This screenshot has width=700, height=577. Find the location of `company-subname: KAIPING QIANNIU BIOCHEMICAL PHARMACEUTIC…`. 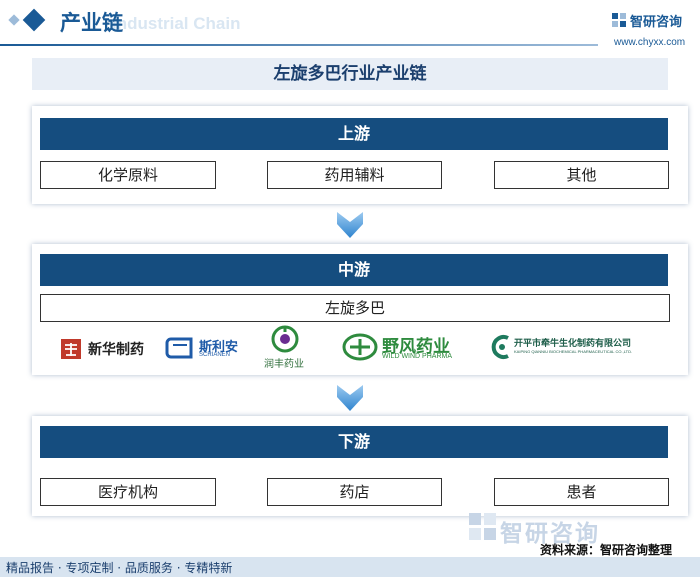

company-subname: KAIPING QIANNIU BIOCHEMICAL PHARMACEUTIC… is located at coordinates (573, 351).